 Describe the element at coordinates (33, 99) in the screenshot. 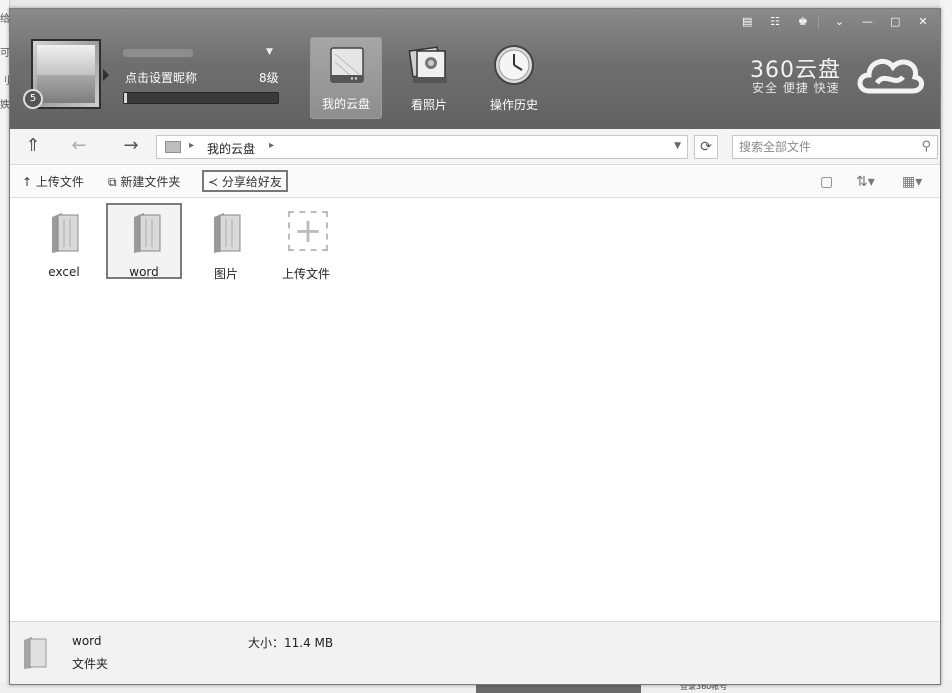

I see `level-badge: 5` at that location.